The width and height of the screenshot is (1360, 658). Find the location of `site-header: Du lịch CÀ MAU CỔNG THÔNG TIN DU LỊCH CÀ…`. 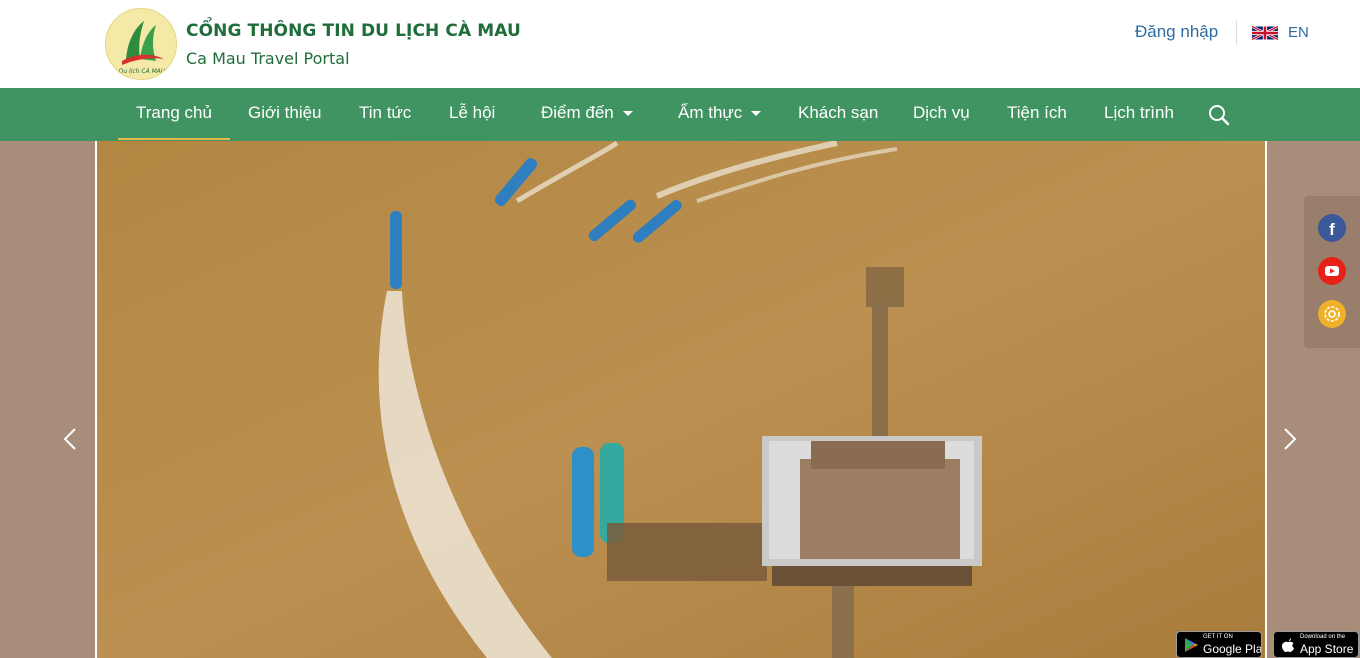

site-header: Du lịch CÀ MAU CỔNG THÔNG TIN DU LỊCH CÀ… is located at coordinates (680, 44).